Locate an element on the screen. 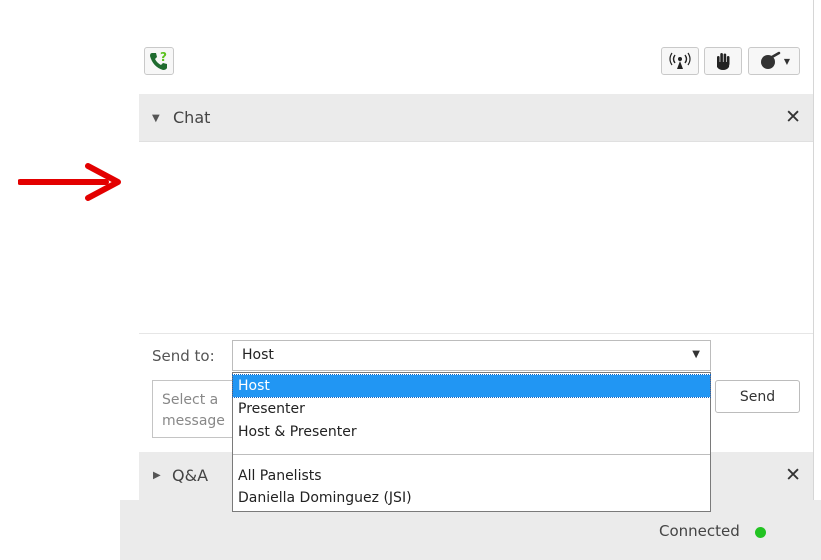 This screenshot has width=821, height=560. dropdown-separator is located at coordinates (471, 454).